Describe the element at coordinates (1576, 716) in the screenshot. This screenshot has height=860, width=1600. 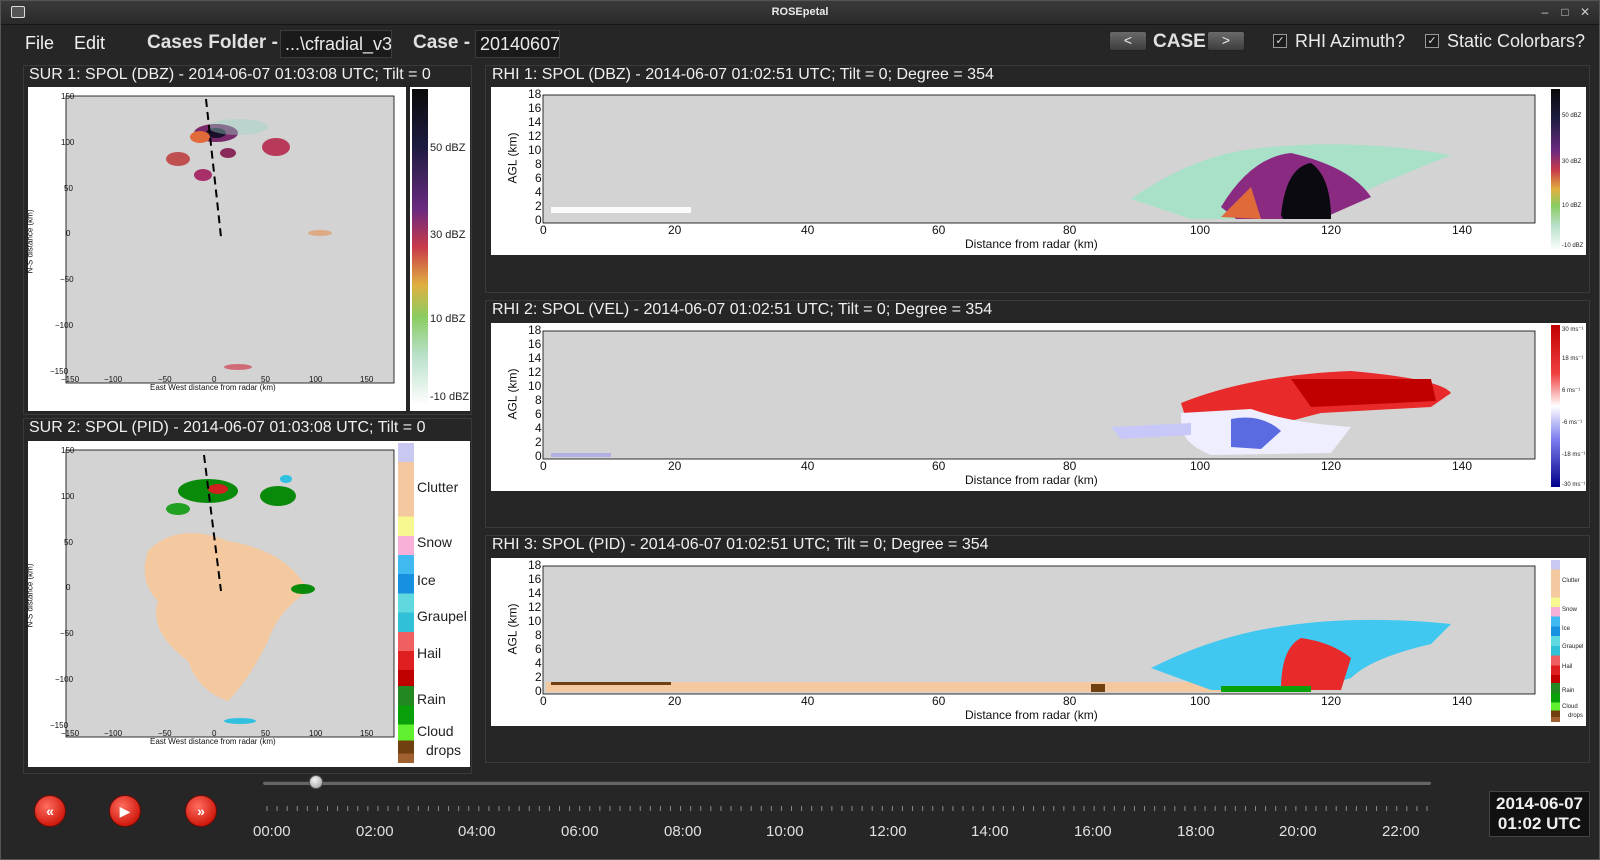
I see `rhi3-cb-label: drops` at that location.